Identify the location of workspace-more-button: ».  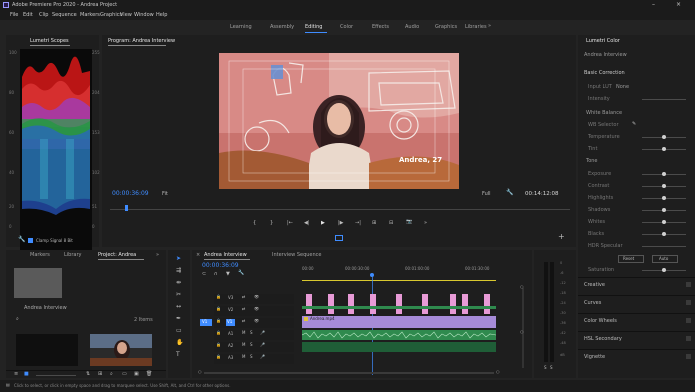
(489, 26).